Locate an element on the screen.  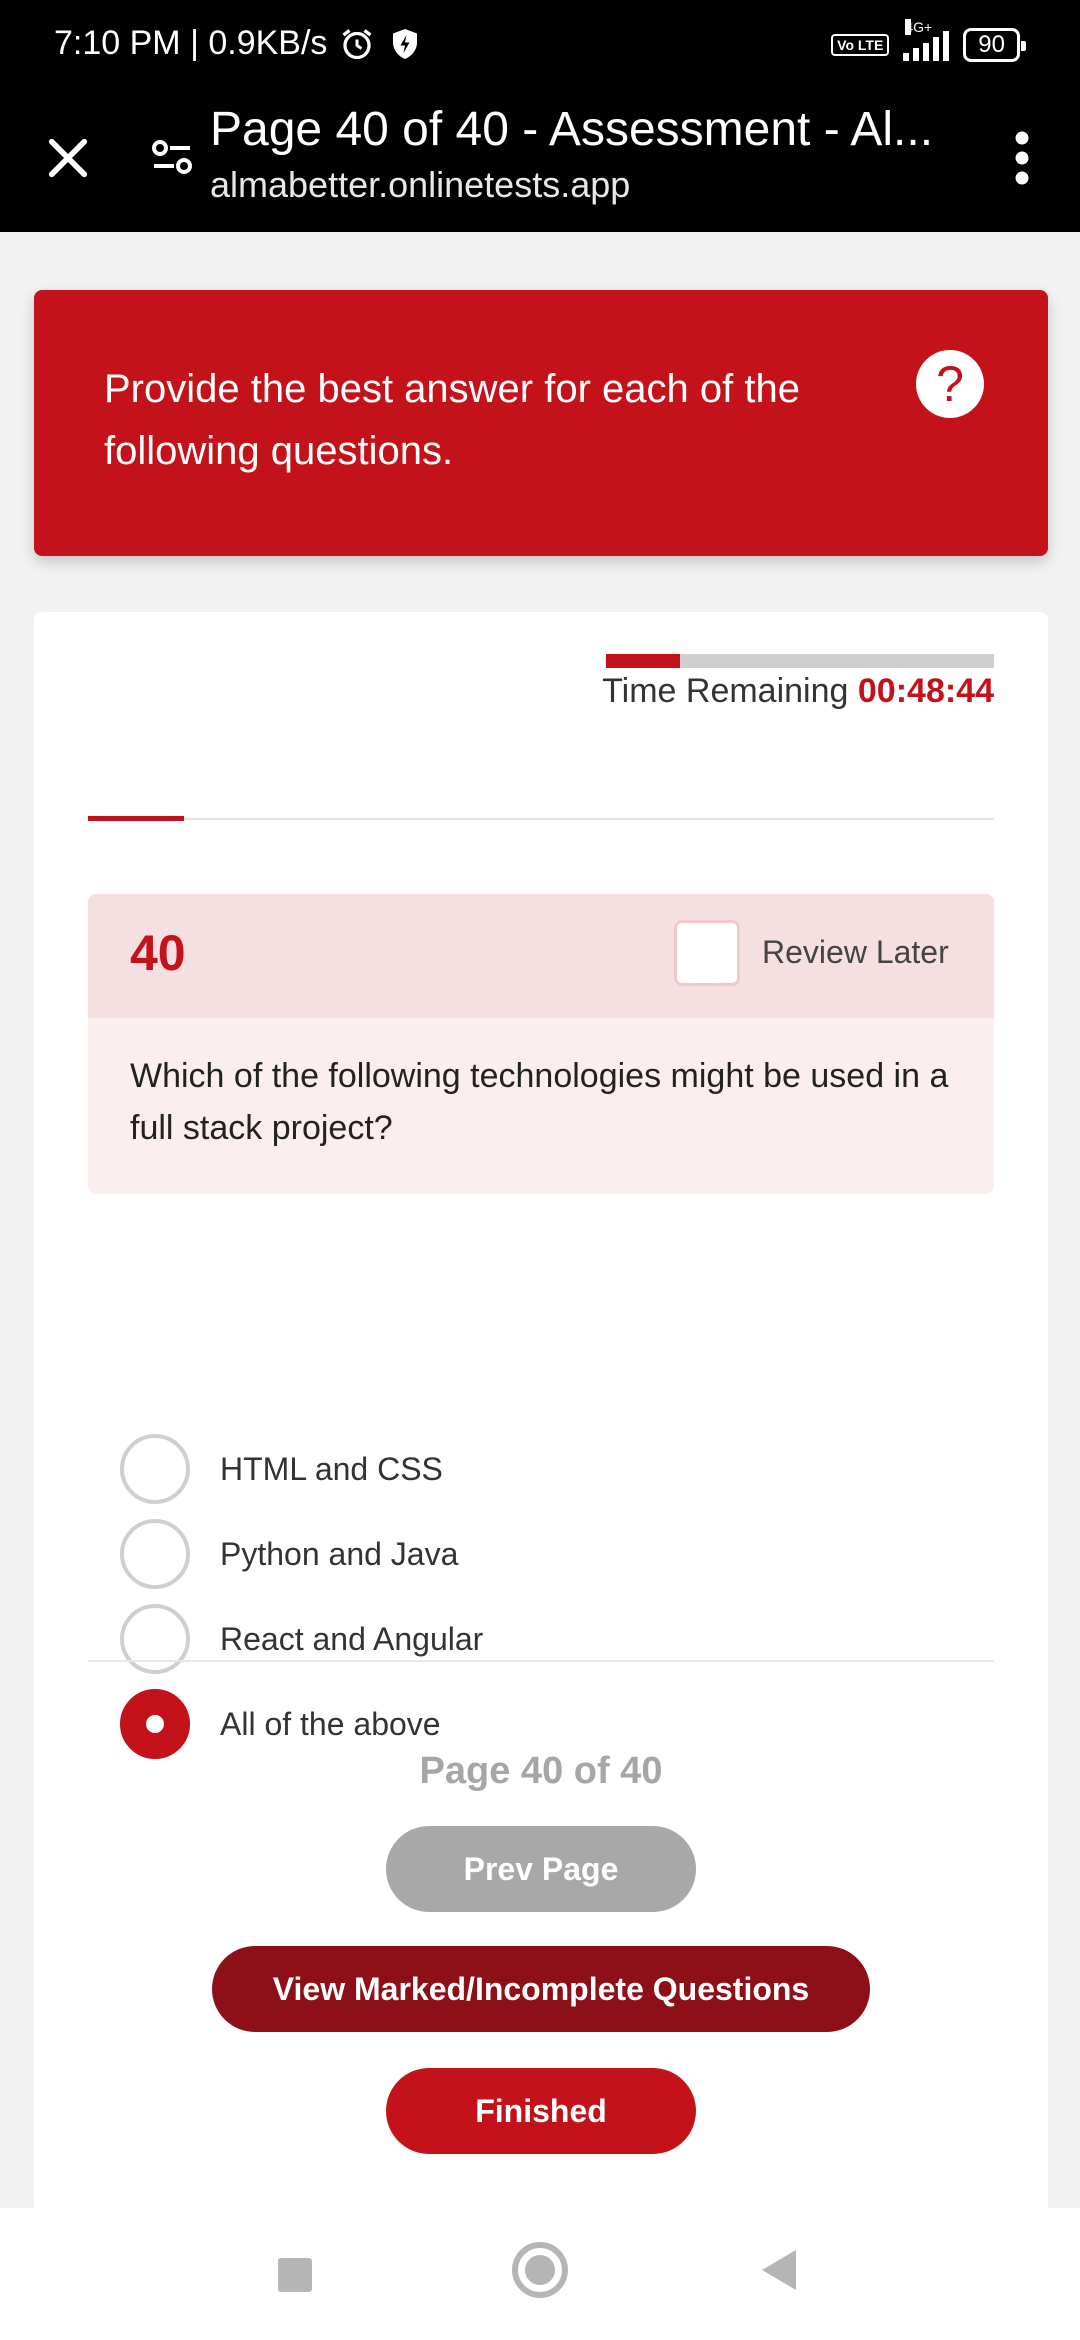
more-vert-icon is located at coordinates (1022, 158).